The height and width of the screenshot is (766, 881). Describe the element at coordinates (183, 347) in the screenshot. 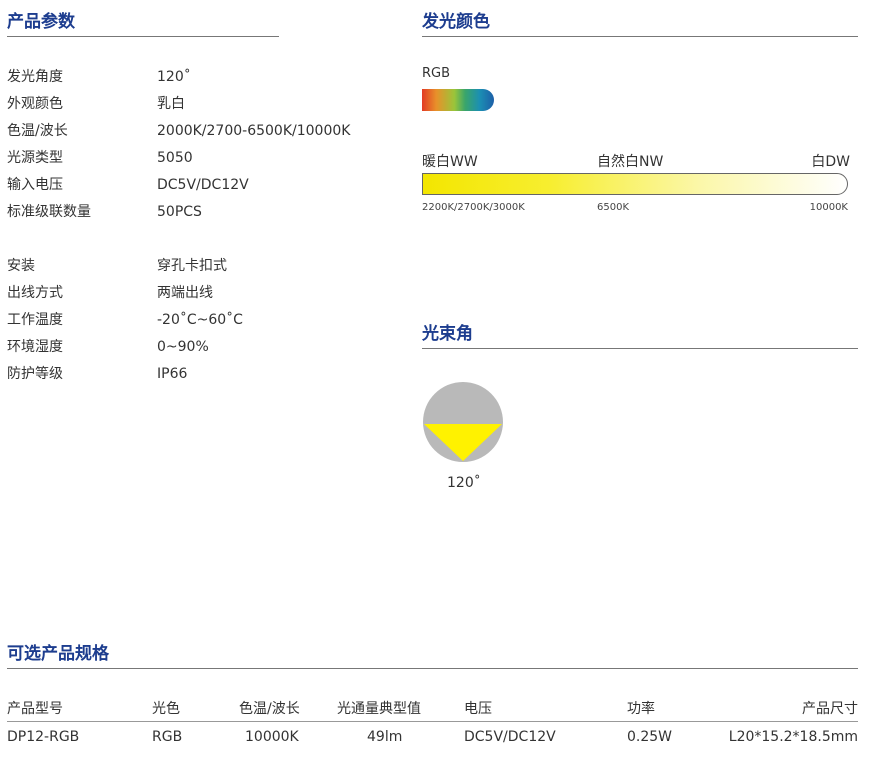

I see `param-value: 0~90%` at that location.